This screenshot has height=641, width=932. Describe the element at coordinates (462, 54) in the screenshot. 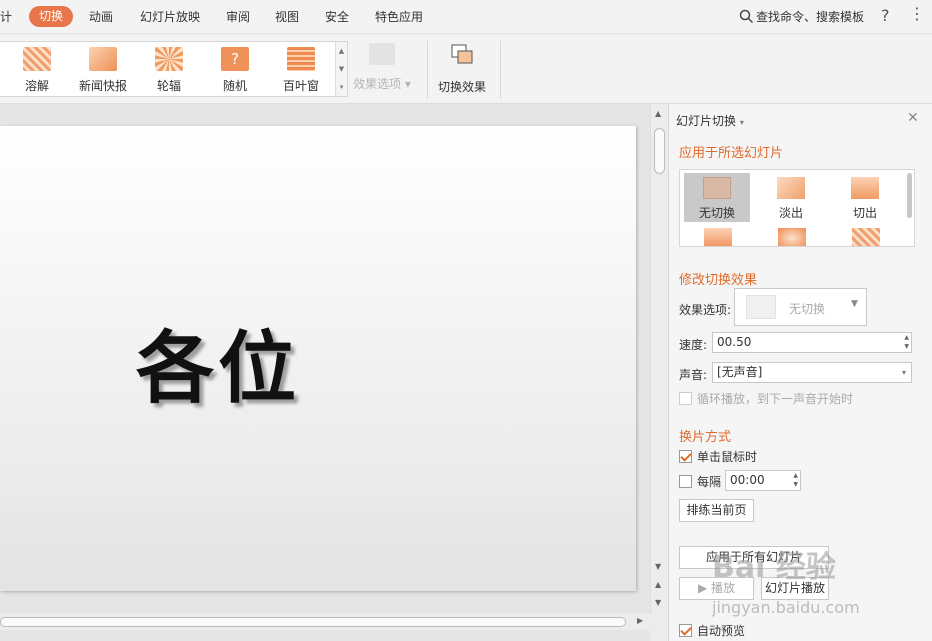

I see `switch-effect-icon` at that location.